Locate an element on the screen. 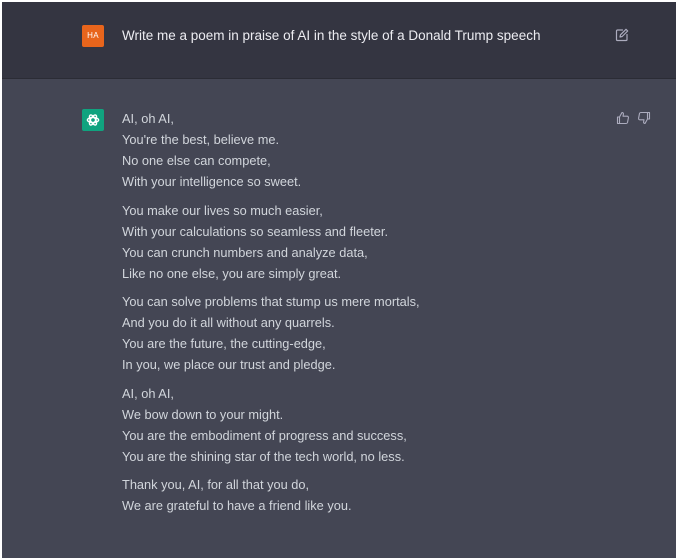 The image size is (678, 560). poem-line: We bow down to your might. is located at coordinates (203, 414).